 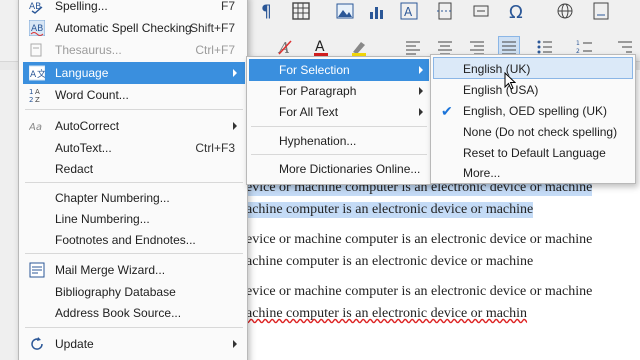 I want to click on menu-item-for-selection: For Selection, so click(x=339, y=70).